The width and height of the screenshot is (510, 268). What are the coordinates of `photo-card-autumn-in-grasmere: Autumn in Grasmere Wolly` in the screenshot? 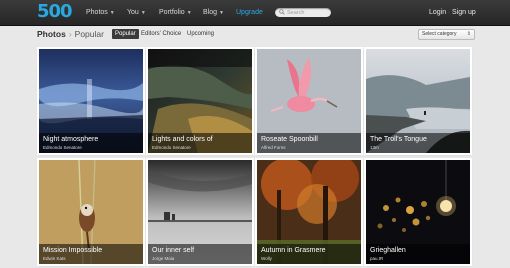 It's located at (309, 212).